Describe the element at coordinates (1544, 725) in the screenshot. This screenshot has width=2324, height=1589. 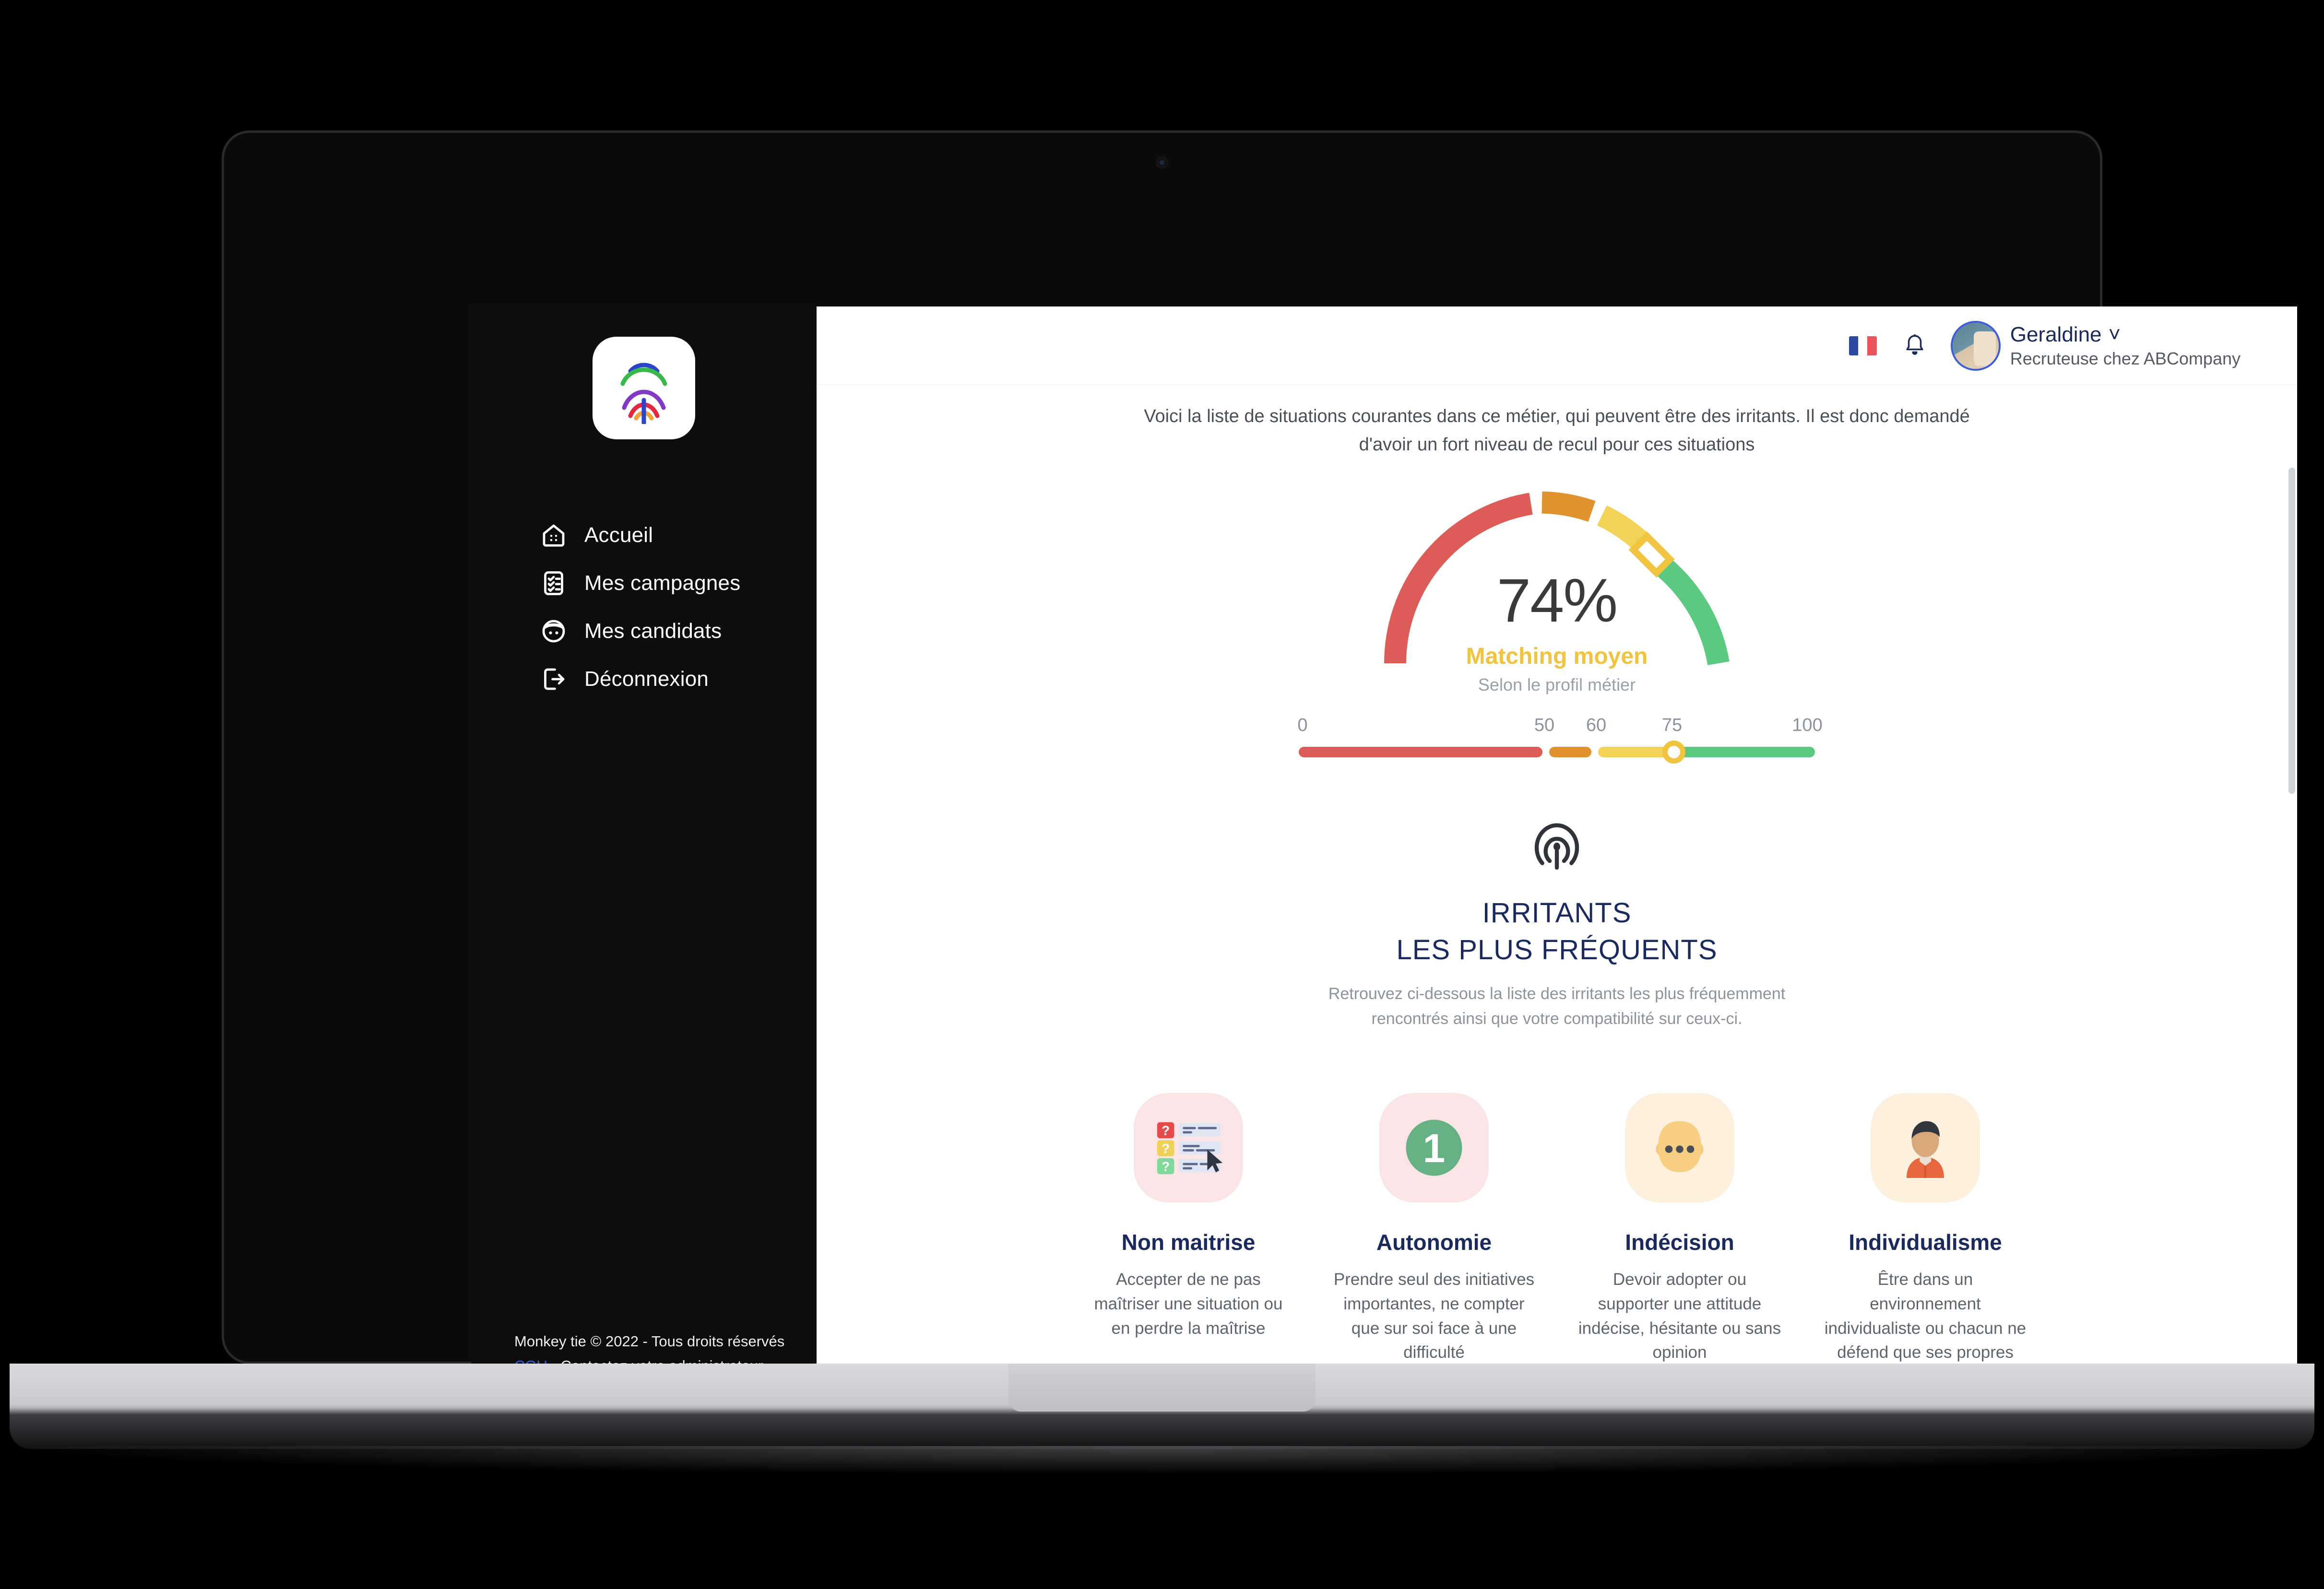
I see `scale-tick: 50` at that location.